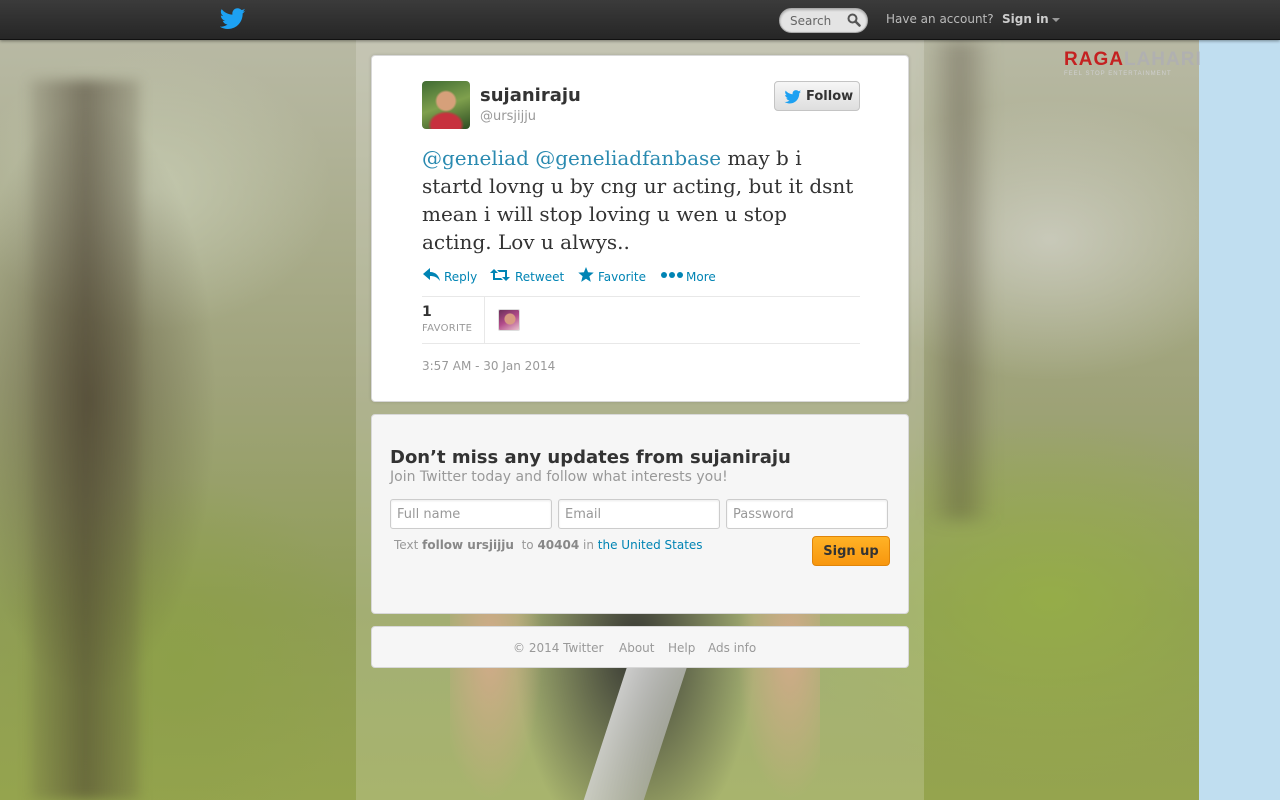 The height and width of the screenshot is (800, 1280). Describe the element at coordinates (1025, 19) in the screenshot. I see `sign-in-link: Sign in` at that location.